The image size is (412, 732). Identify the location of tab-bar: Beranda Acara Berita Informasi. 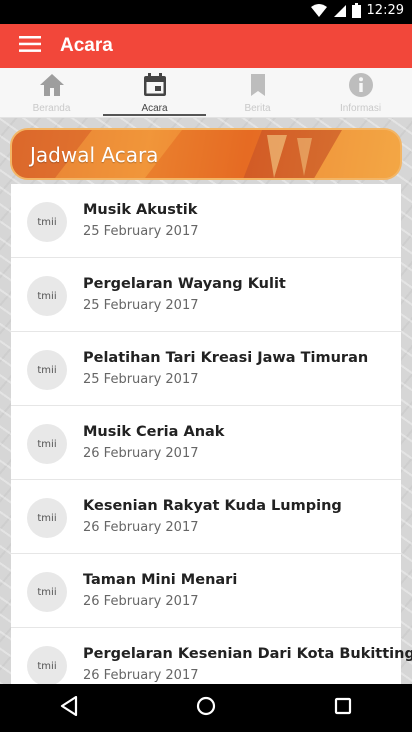
(206, 93).